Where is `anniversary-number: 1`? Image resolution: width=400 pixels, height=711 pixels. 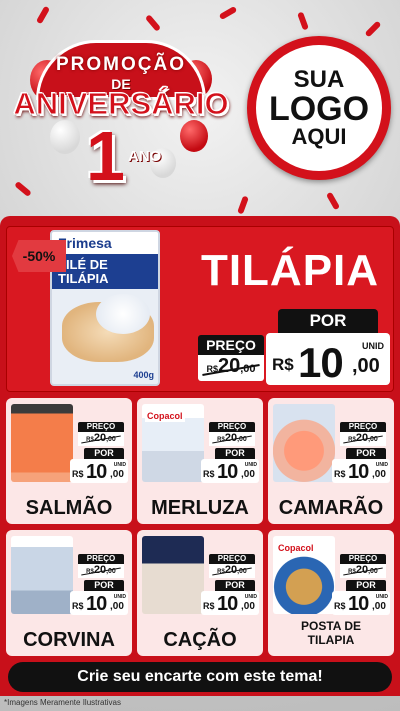
anniversary-number: 1 is located at coordinates (105, 156).